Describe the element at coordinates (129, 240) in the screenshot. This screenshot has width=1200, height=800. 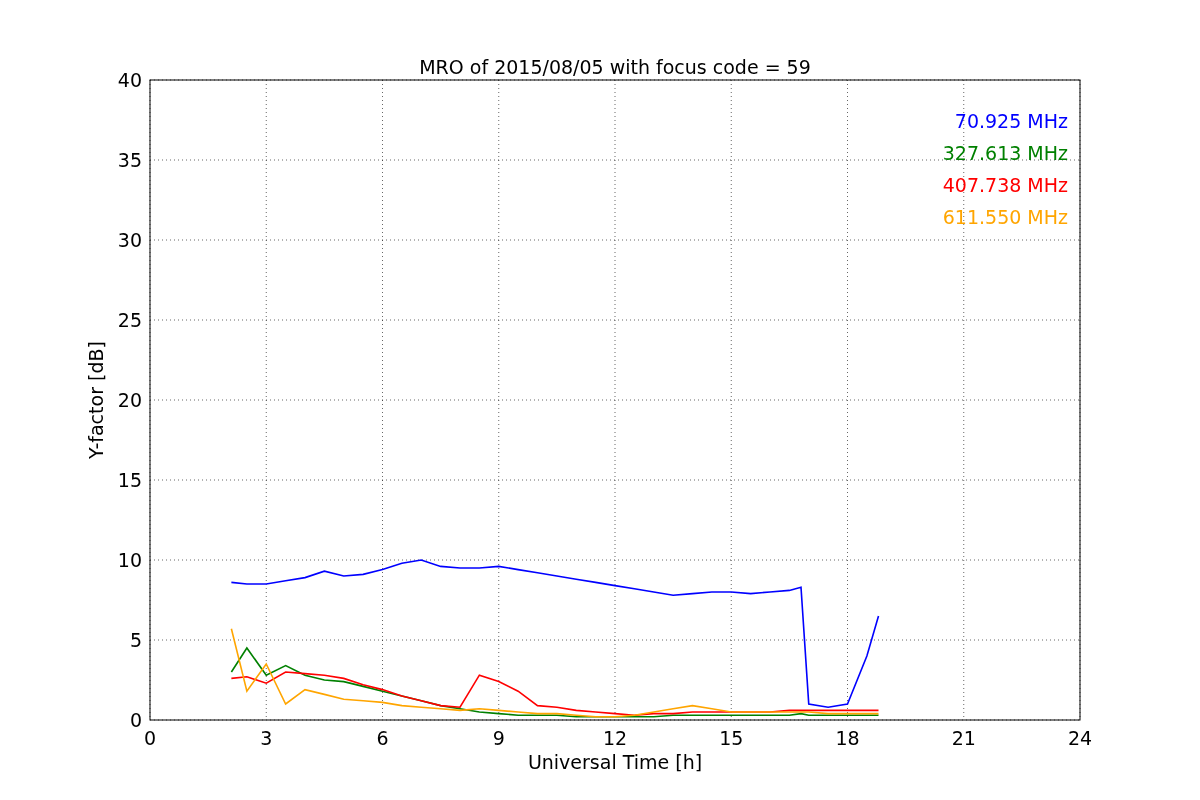
I see `tick-label: 30` at that location.